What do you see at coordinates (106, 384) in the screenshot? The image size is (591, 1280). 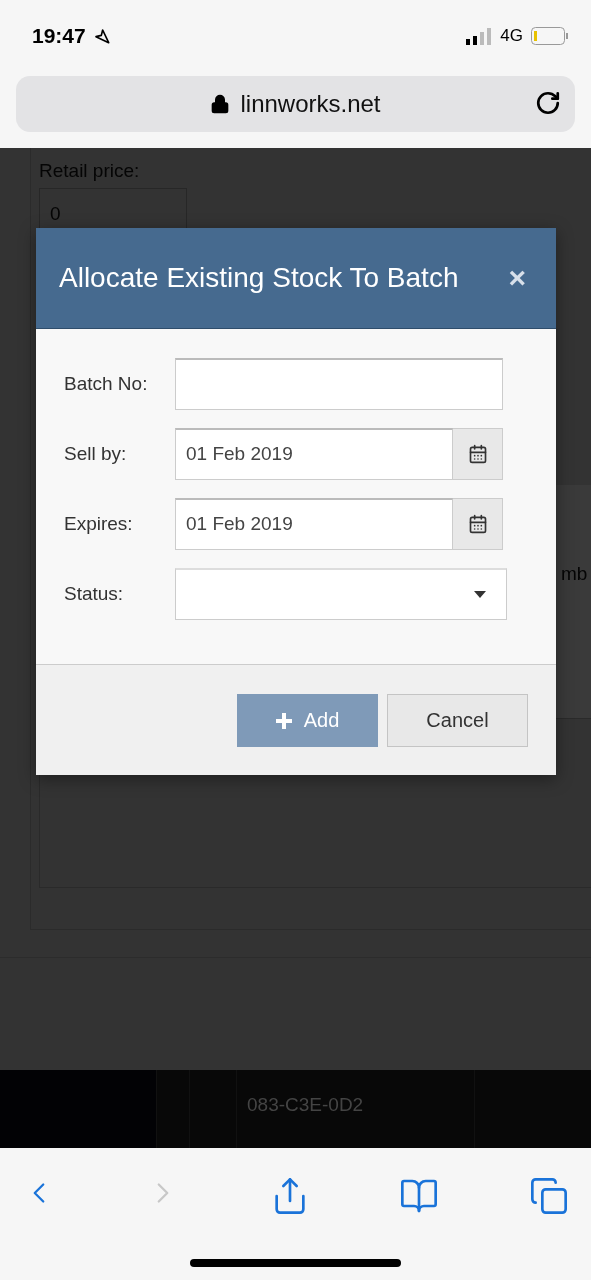 I see `field-label: Batch No:` at bounding box center [106, 384].